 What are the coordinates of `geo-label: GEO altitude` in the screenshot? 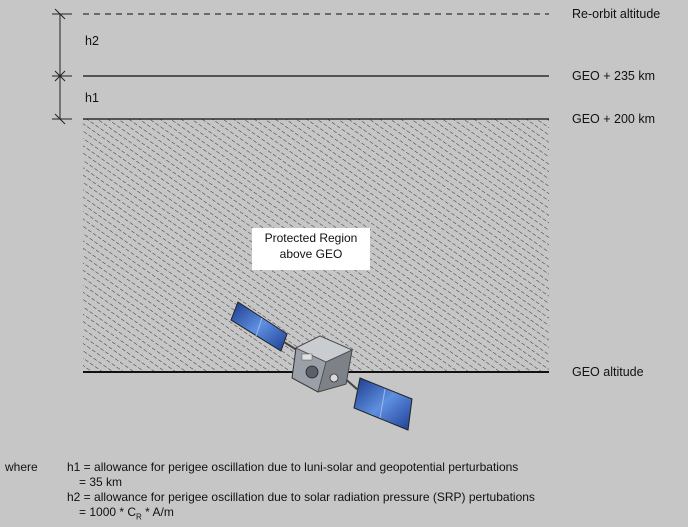 It's located at (608, 372).